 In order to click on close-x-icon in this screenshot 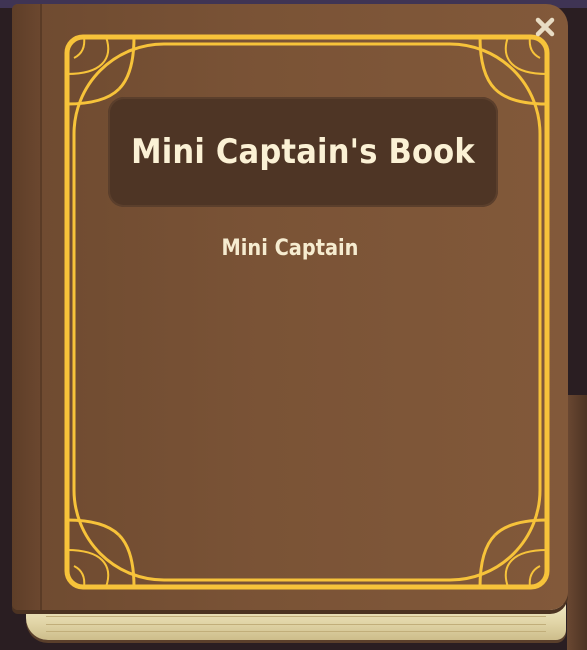, I will do `click(545, 27)`.